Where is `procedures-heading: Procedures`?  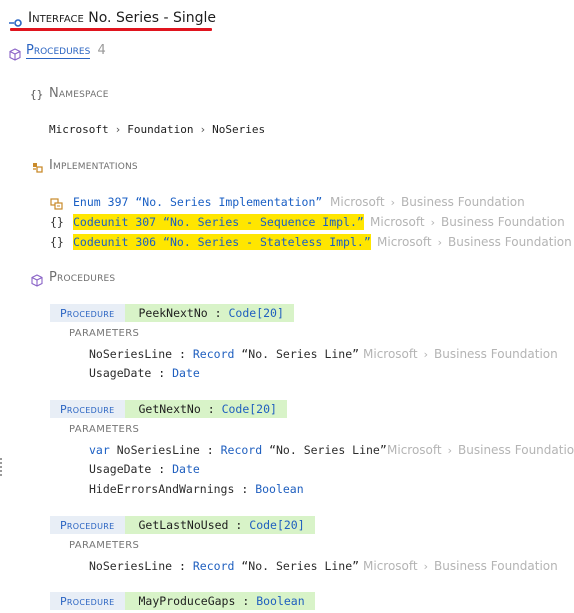
procedures-heading: Procedures is located at coordinates (82, 277).